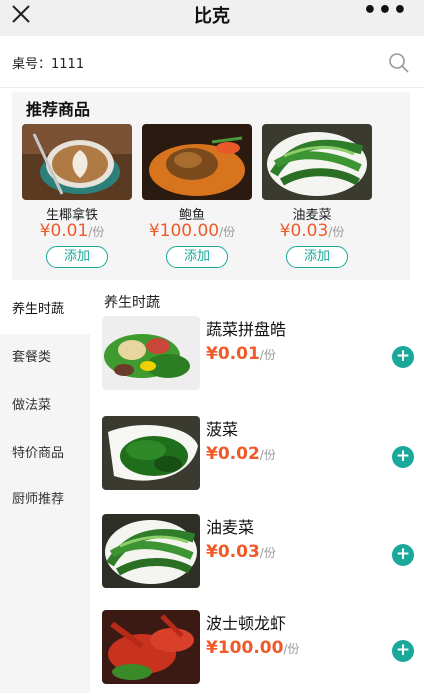  Describe the element at coordinates (151, 647) in the screenshot. I see `lobster-image` at that location.